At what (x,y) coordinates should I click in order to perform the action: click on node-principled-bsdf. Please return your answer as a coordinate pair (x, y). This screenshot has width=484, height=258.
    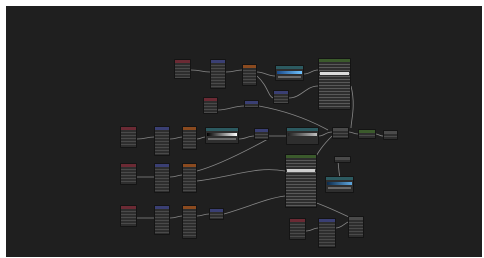
    Looking at the image, I should click on (334, 84).